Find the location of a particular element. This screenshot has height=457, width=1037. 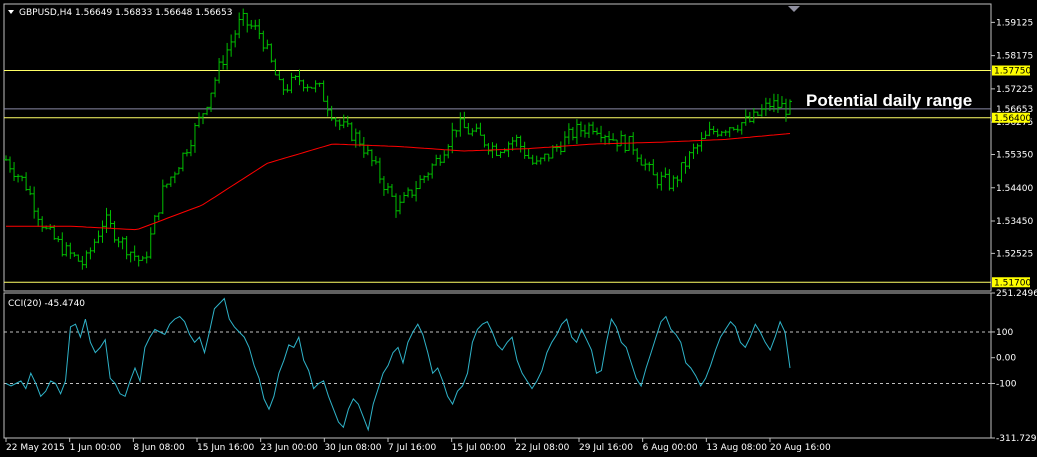

time-tick-label: 13 Aug 08:00 is located at coordinates (736, 448).